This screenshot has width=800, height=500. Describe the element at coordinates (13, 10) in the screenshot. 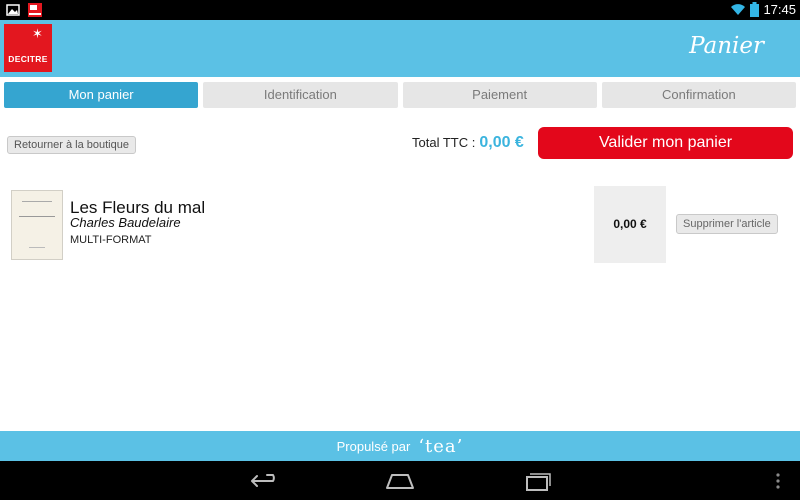

I see `image-icon` at that location.